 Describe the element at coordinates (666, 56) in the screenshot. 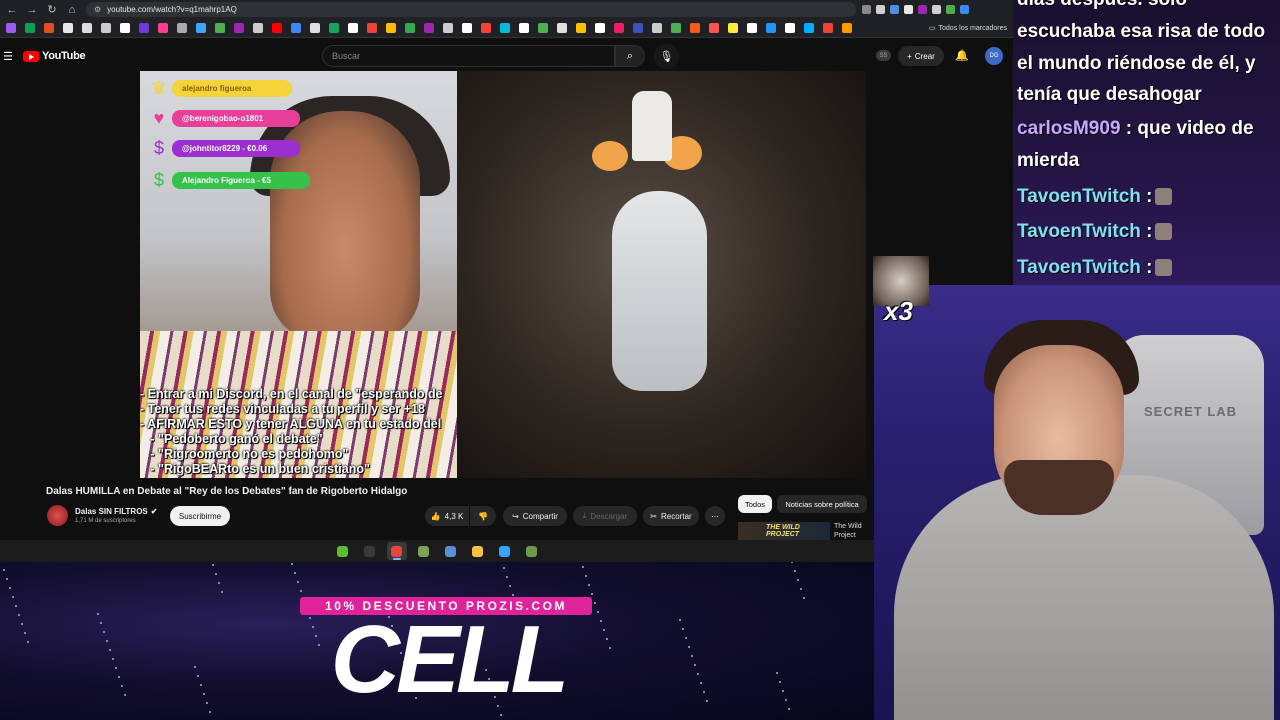

I see `voice-search-button: 🎙` at that location.